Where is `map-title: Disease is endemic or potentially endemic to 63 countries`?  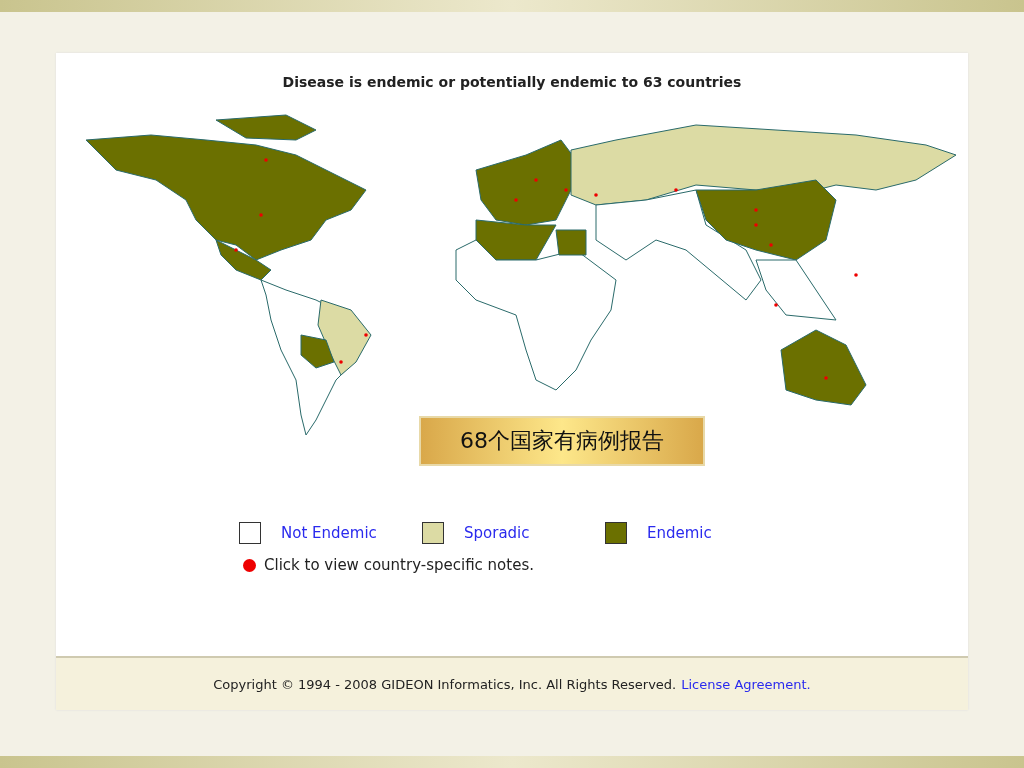
map-title: Disease is endemic or potentially endemic to 63 countries is located at coordinates (512, 82).